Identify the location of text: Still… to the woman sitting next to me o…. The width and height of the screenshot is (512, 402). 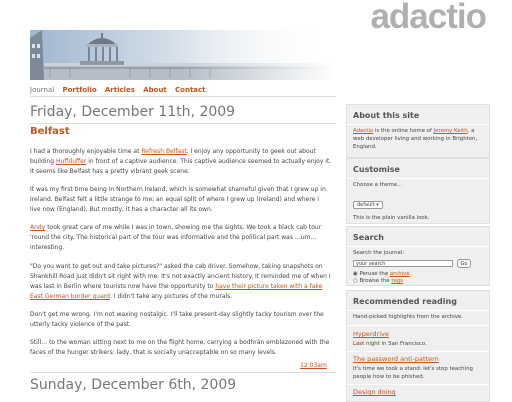
(180, 342).